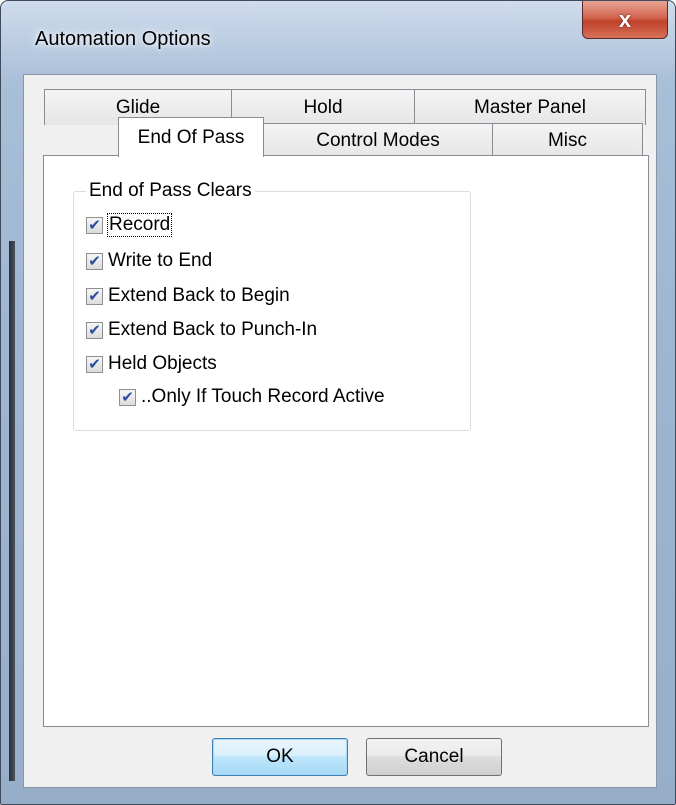 This screenshot has width=676, height=805. I want to click on ok-button: OK, so click(280, 757).